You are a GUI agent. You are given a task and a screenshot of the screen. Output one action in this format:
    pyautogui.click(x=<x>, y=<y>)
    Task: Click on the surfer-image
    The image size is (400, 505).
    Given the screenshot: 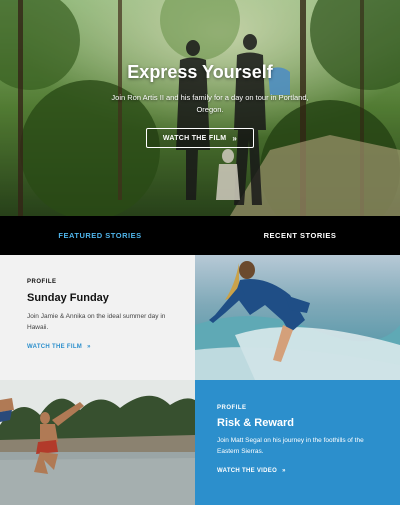 What is the action you would take?
    pyautogui.click(x=297, y=317)
    